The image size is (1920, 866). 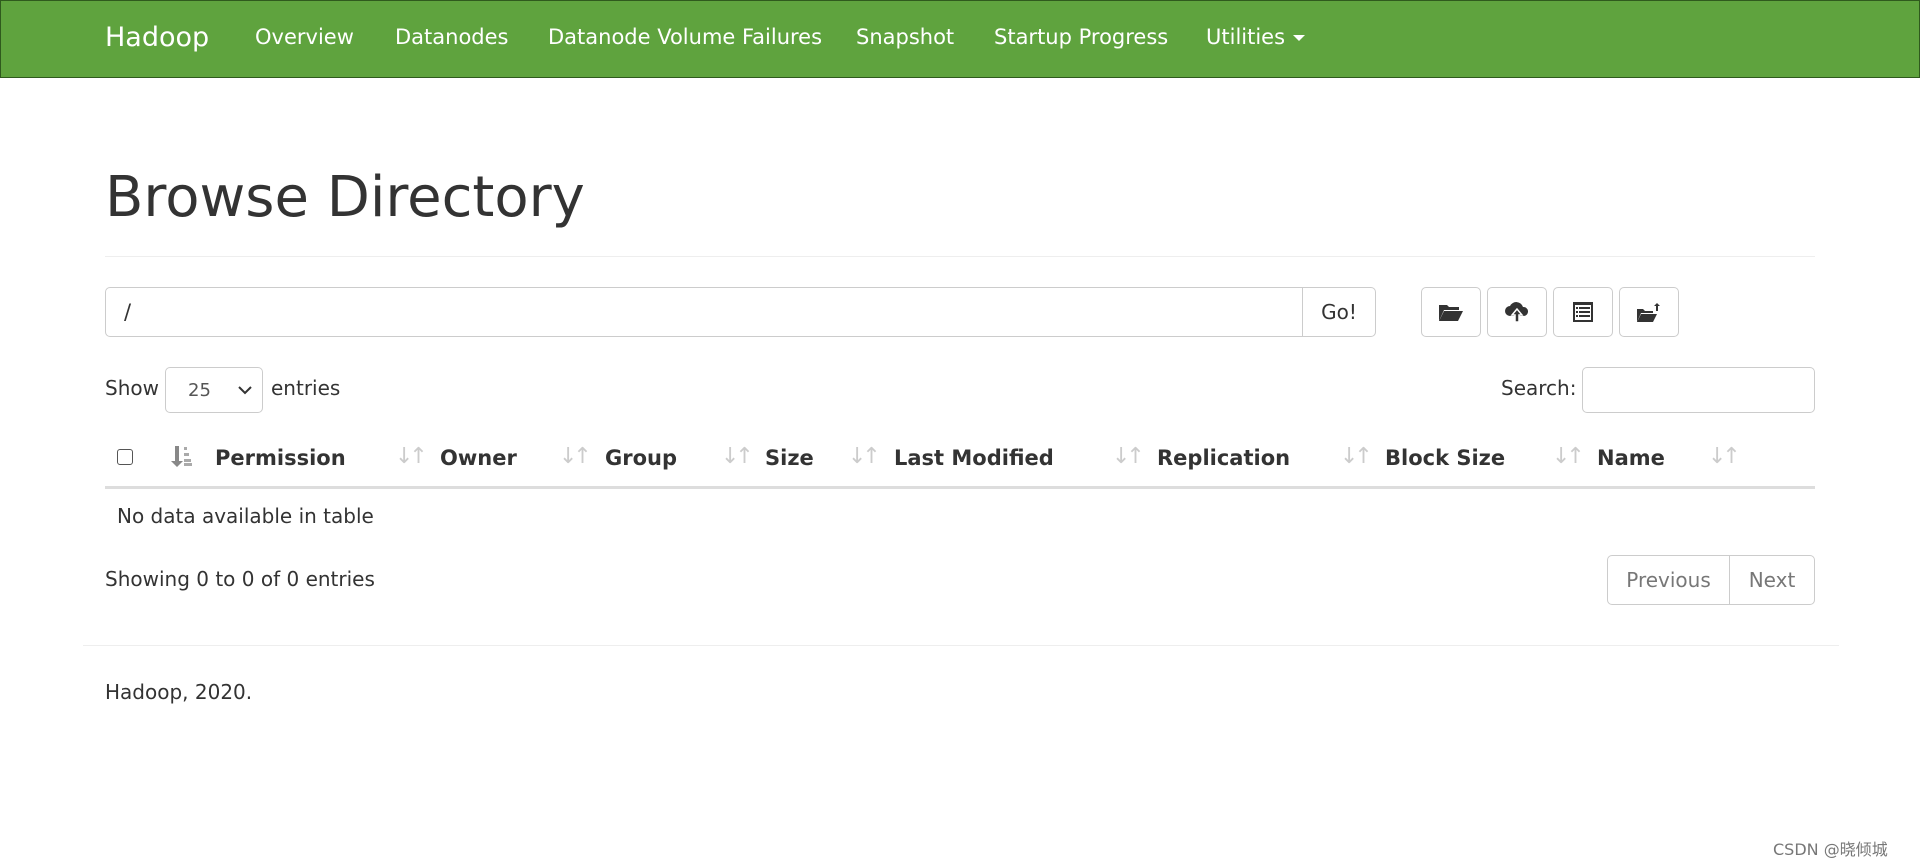 What do you see at coordinates (685, 37) in the screenshot?
I see `nav-volume-failures: Datanode Volume Failures` at bounding box center [685, 37].